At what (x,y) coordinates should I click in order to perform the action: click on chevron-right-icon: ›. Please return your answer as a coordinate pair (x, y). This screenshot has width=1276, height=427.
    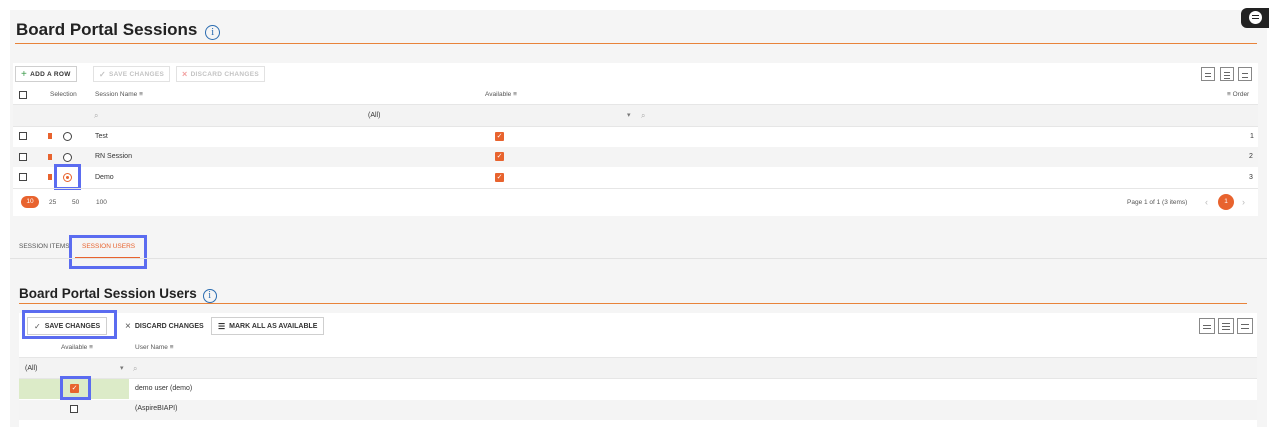
    Looking at the image, I should click on (1243, 202).